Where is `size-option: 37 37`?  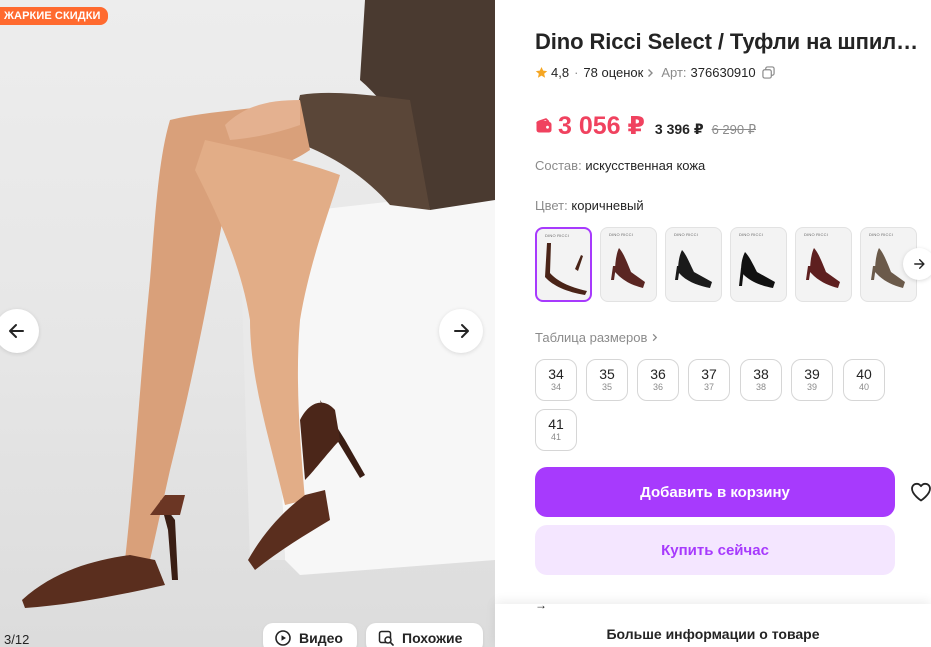 size-option: 37 37 is located at coordinates (709, 380).